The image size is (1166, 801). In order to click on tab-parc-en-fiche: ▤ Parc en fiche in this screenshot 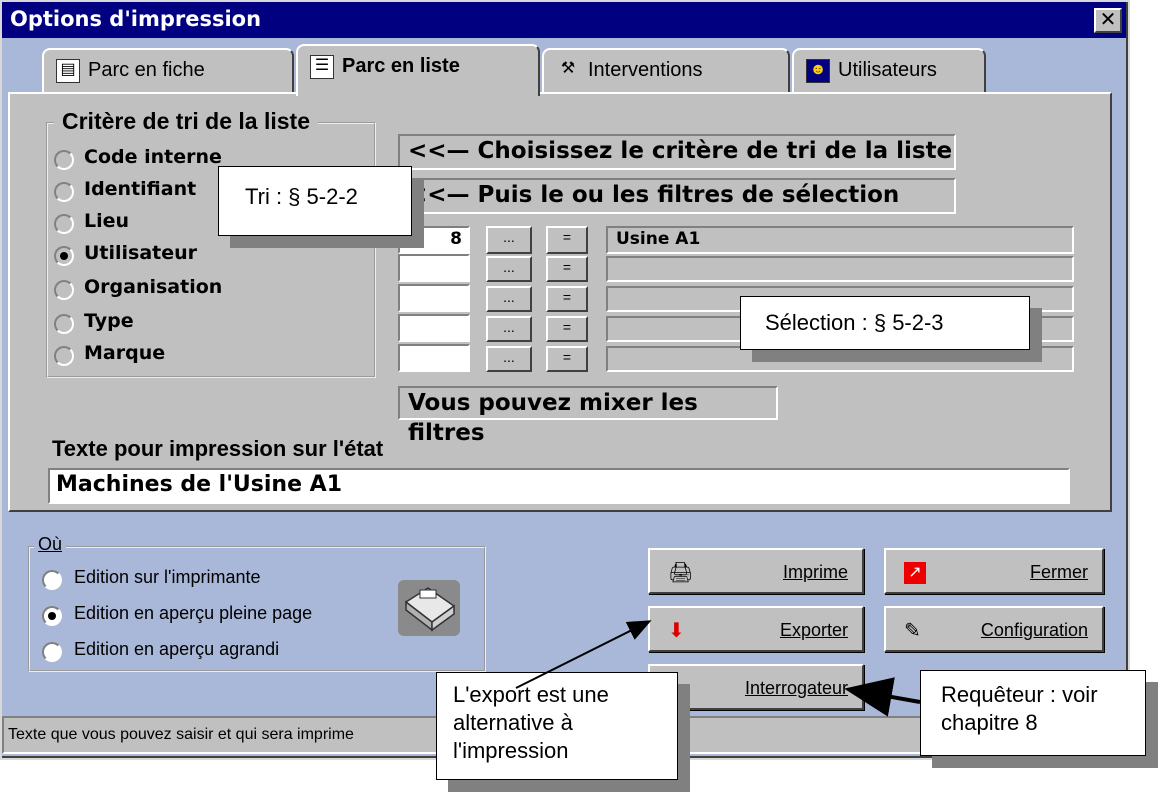, I will do `click(168, 71)`.